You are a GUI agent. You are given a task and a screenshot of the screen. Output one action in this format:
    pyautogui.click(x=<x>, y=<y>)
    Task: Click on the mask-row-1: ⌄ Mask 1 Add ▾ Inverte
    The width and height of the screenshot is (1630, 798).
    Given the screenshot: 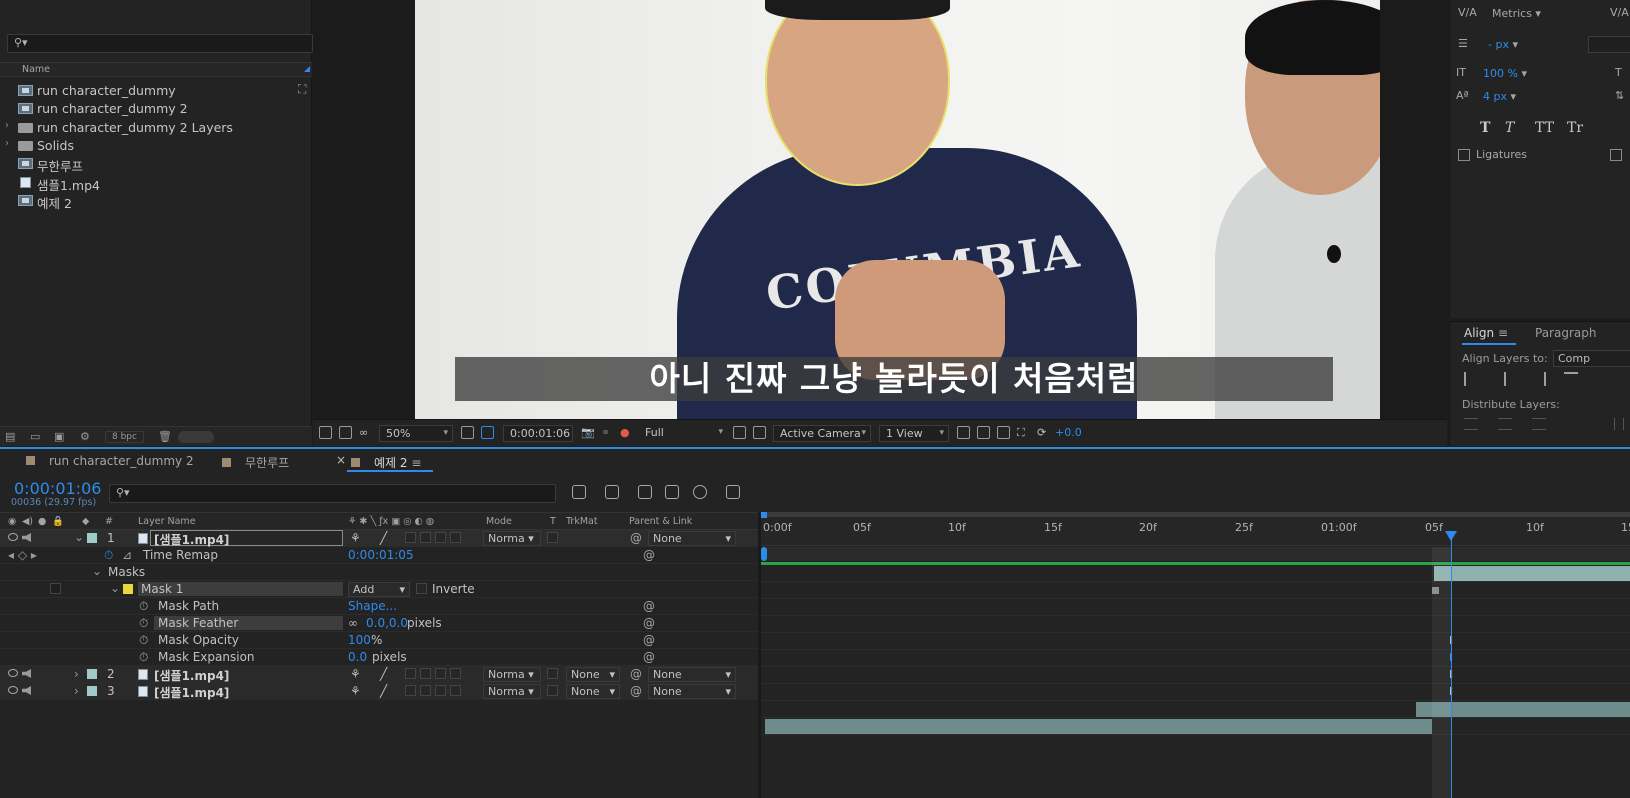 What is the action you would take?
    pyautogui.click(x=380, y=589)
    